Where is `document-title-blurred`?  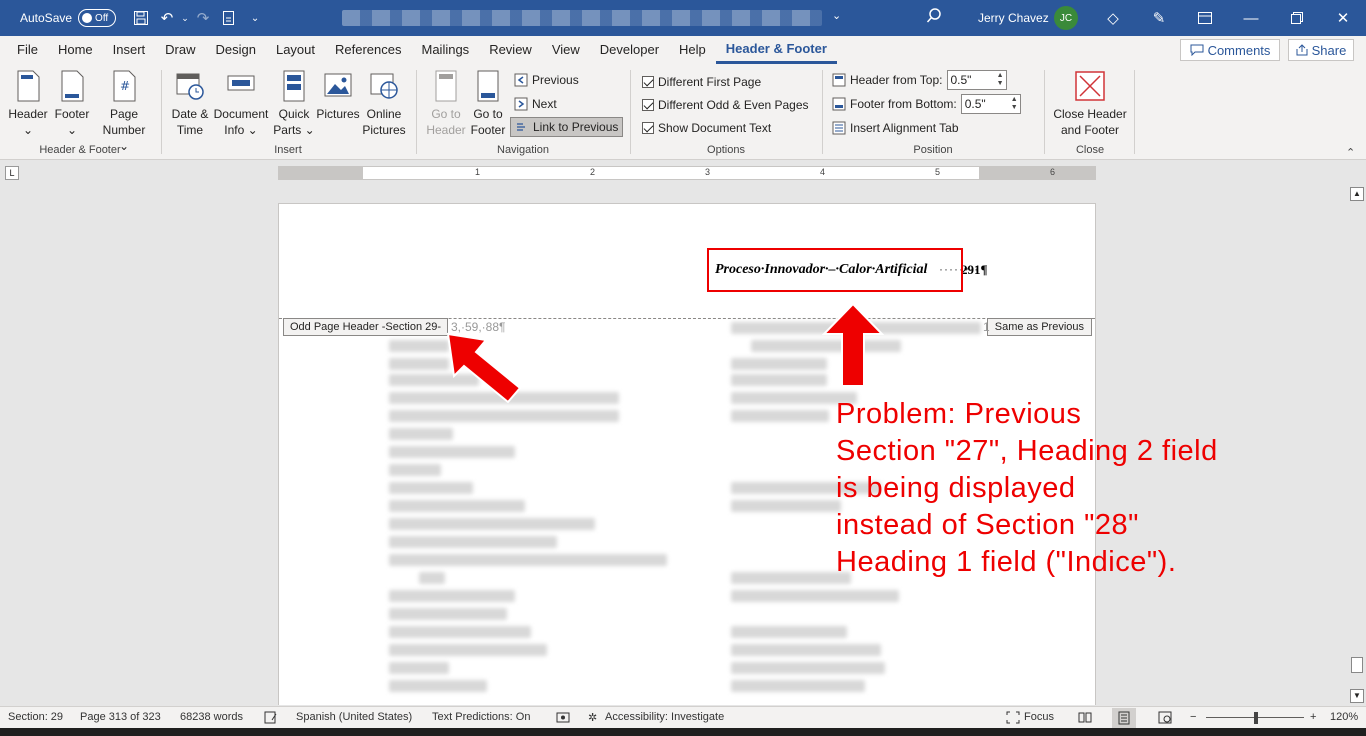 document-title-blurred is located at coordinates (582, 18).